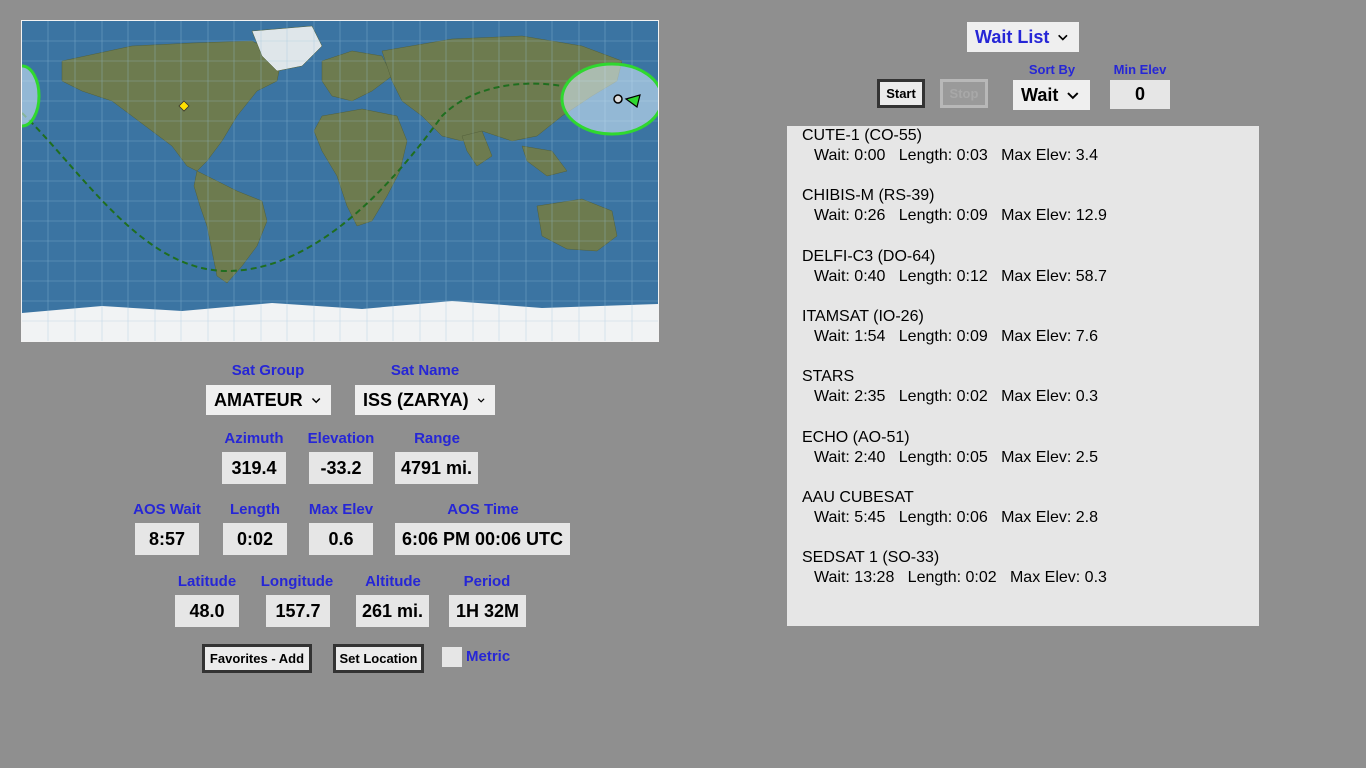 The width and height of the screenshot is (1366, 768). What do you see at coordinates (856, 437) in the screenshot?
I see `list-item-name: ECHO (AO-51)` at bounding box center [856, 437].